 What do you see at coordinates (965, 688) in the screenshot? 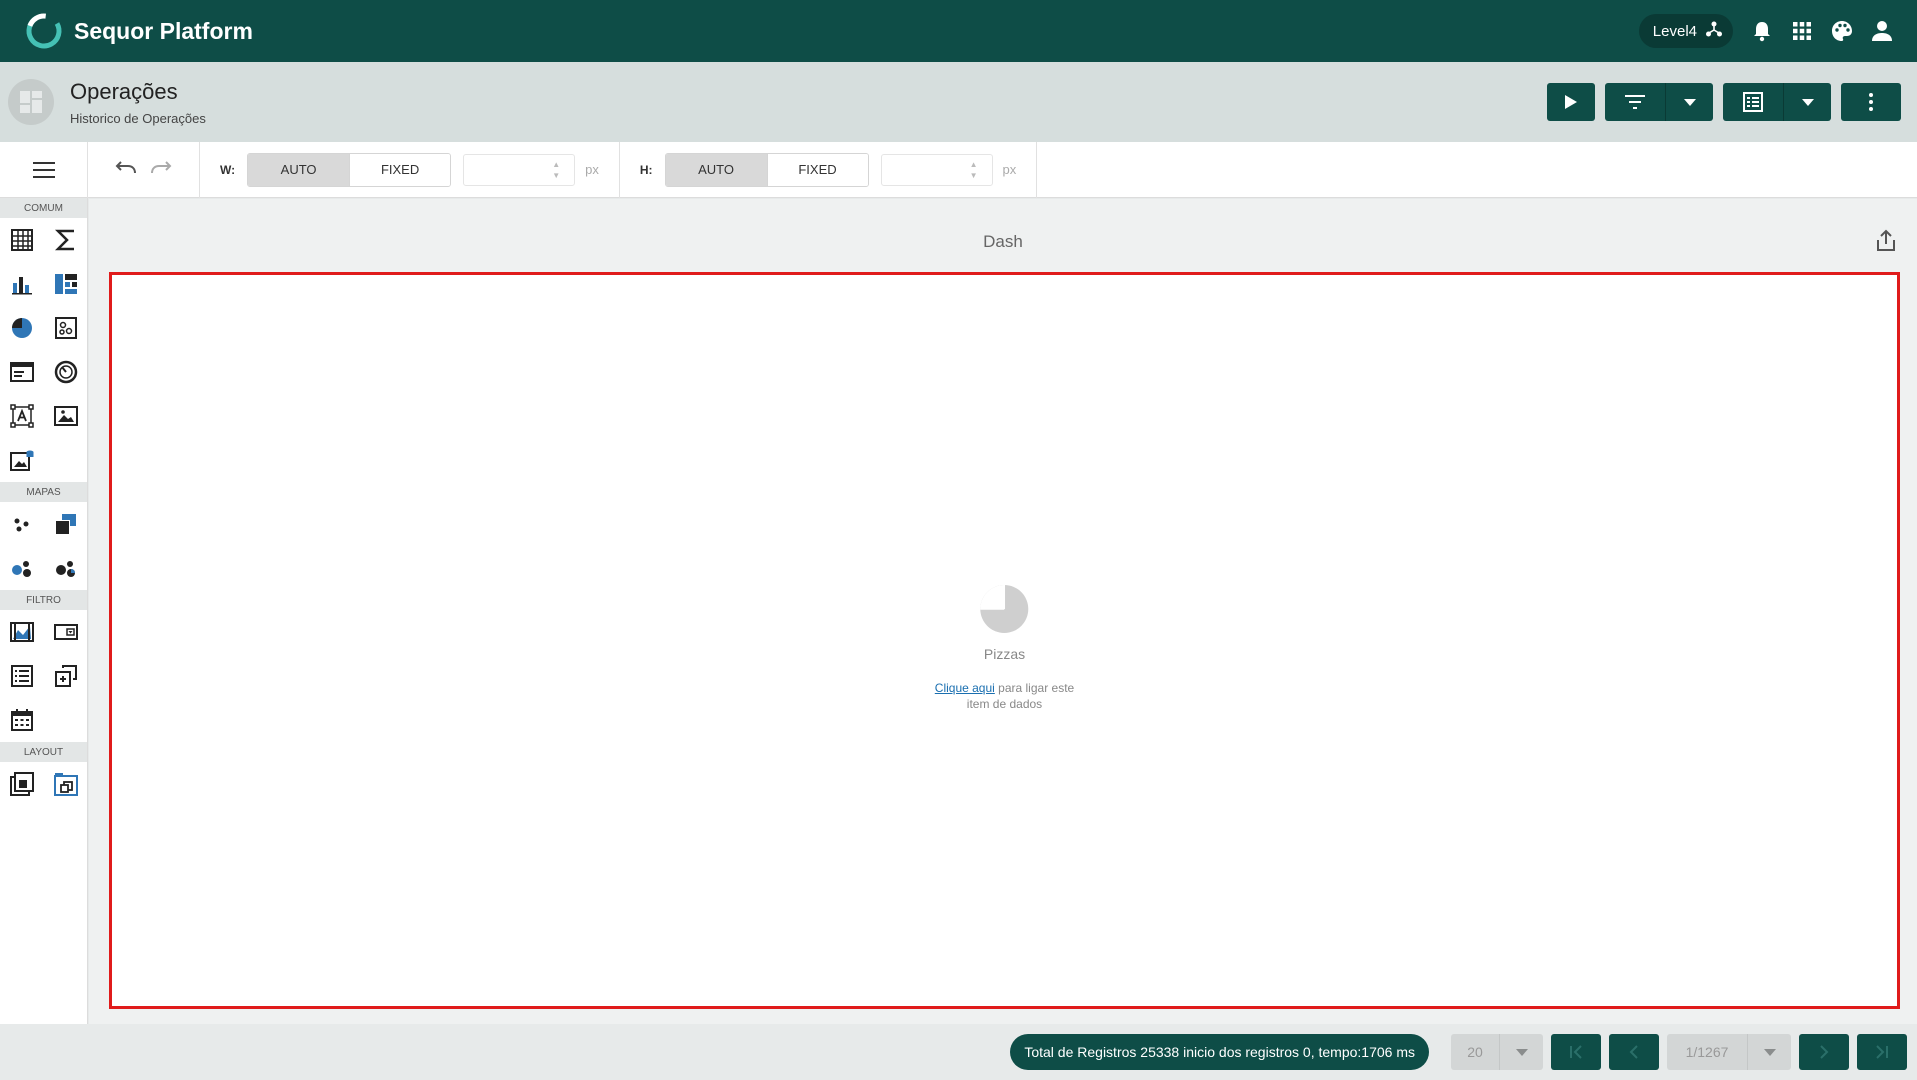
I see `bind-data-link: Clique aqui` at bounding box center [965, 688].